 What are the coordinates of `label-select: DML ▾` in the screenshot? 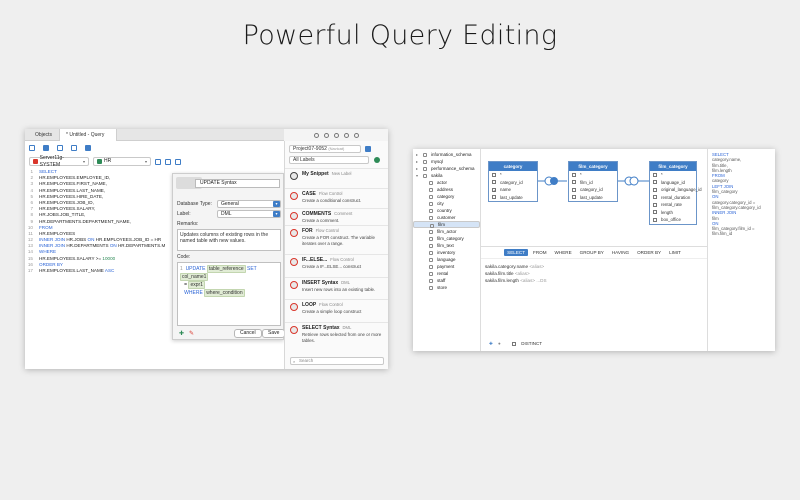 It's located at (249, 214).